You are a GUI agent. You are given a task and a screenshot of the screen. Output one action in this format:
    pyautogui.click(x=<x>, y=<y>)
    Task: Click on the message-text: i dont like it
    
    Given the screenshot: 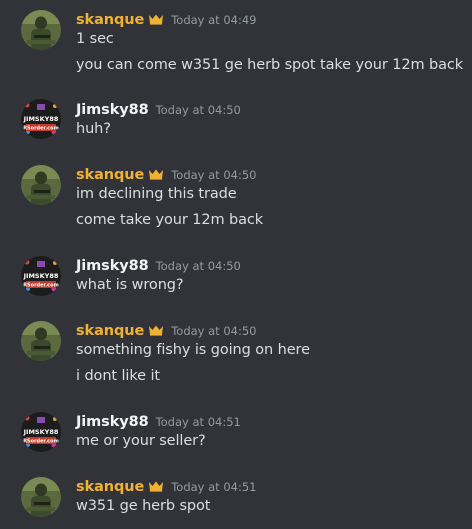 What is the action you would take?
    pyautogui.click(x=118, y=376)
    